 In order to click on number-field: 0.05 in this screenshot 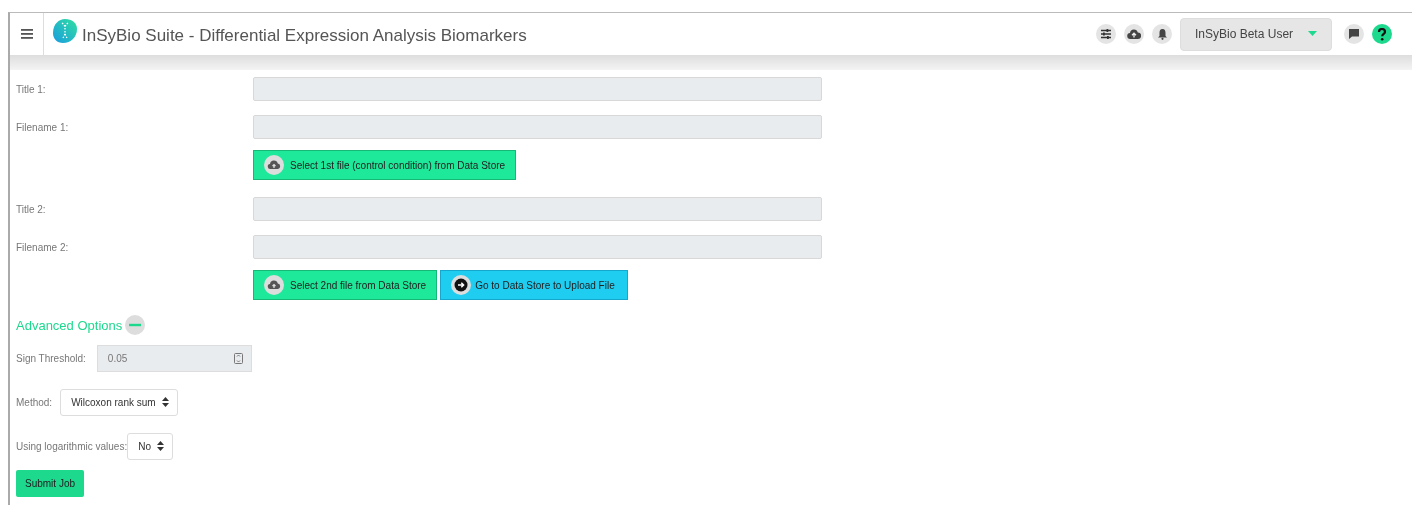, I will do `click(174, 358)`.